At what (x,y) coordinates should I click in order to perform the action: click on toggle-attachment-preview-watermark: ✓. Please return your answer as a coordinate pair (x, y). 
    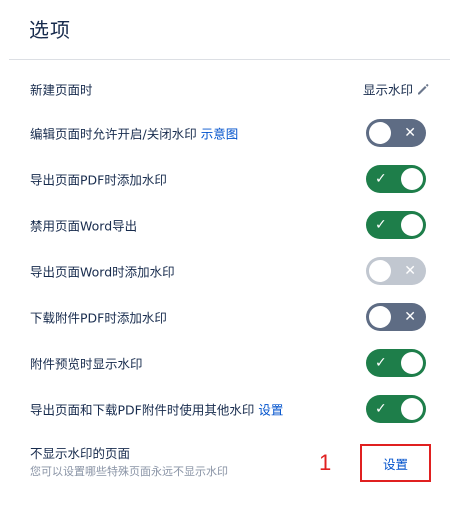
    Looking at the image, I should click on (396, 363).